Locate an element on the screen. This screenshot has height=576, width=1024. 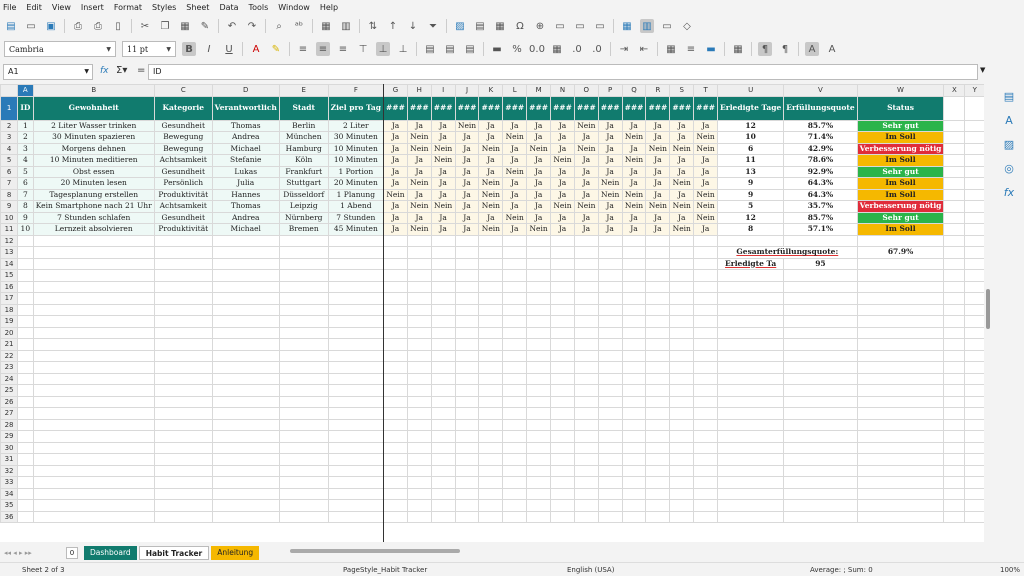
column-header: I is located at coordinates (443, 90).